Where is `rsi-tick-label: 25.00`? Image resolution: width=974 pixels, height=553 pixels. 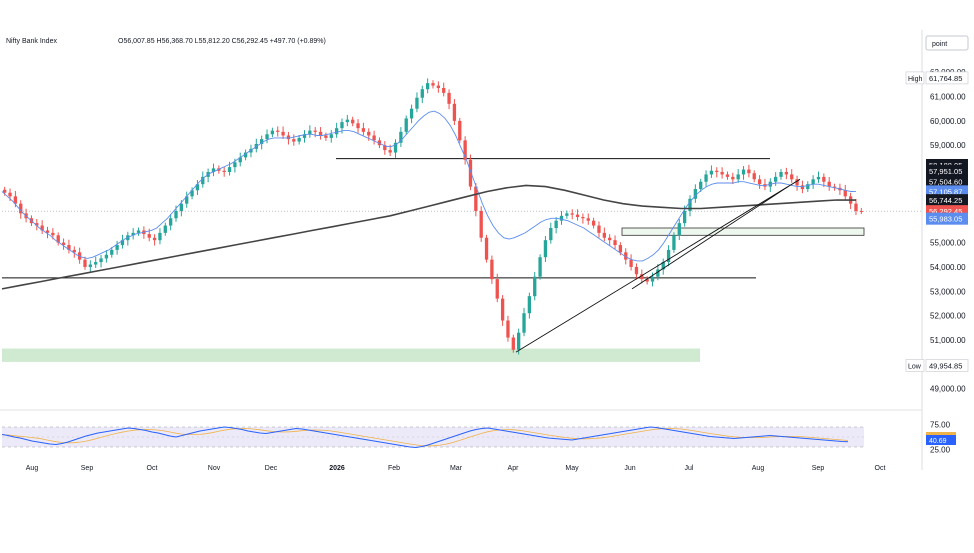 rsi-tick-label: 25.00 is located at coordinates (940, 450).